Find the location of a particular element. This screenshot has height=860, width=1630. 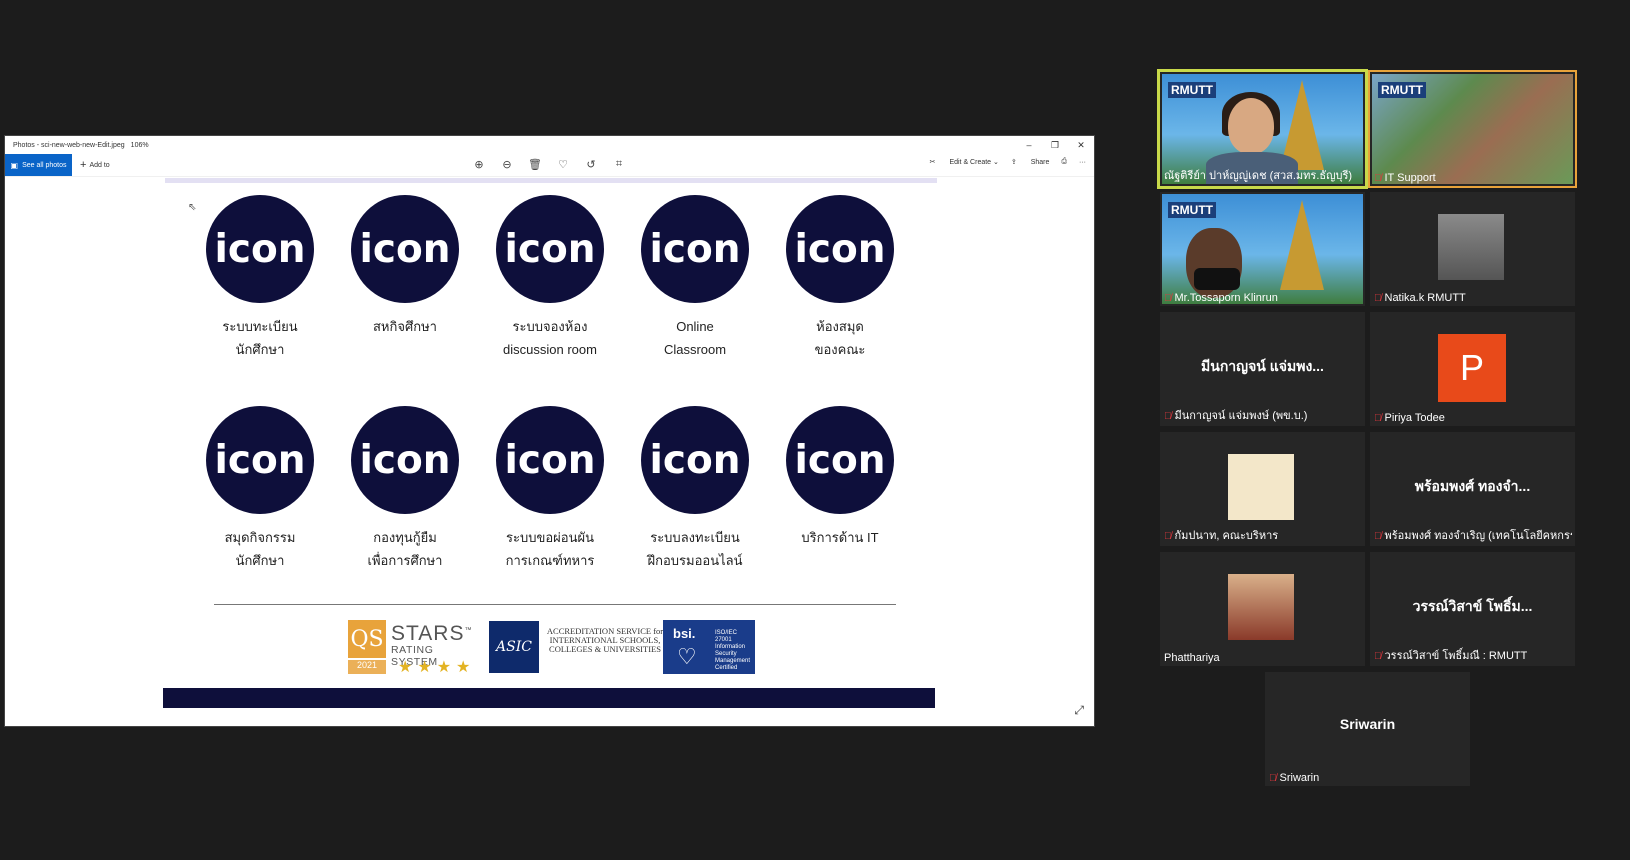

service-label: สมุดกิจกรรม is located at coordinates (260, 537).